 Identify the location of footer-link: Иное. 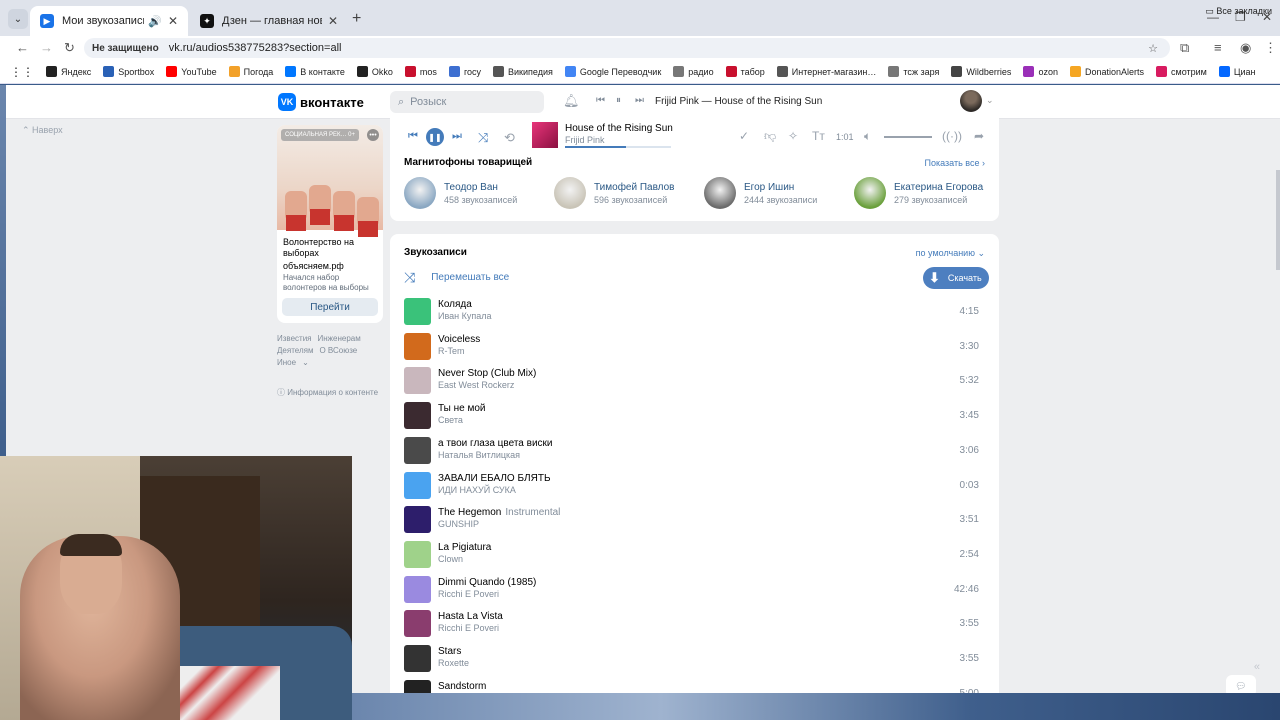
(286, 362).